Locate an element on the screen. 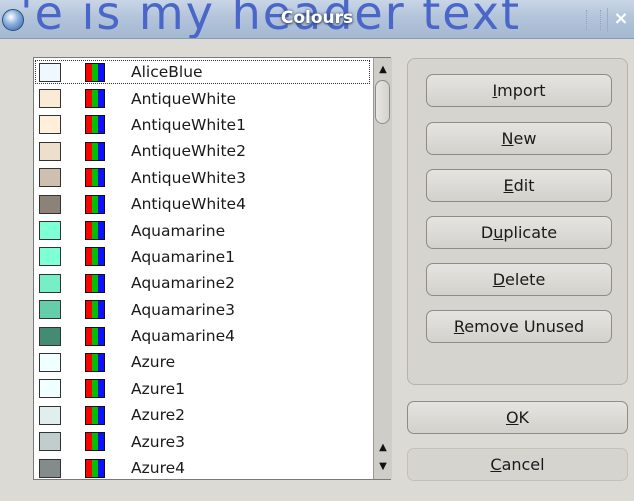 The image size is (634, 501). ok-button: OK is located at coordinates (517, 417).